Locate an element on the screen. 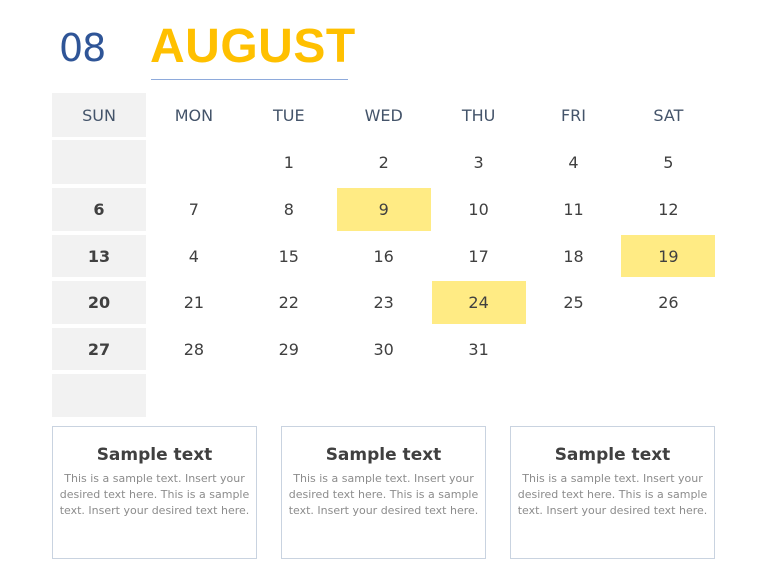 This screenshot has height=576, width=768. day-cell: 15 is located at coordinates (288, 256).